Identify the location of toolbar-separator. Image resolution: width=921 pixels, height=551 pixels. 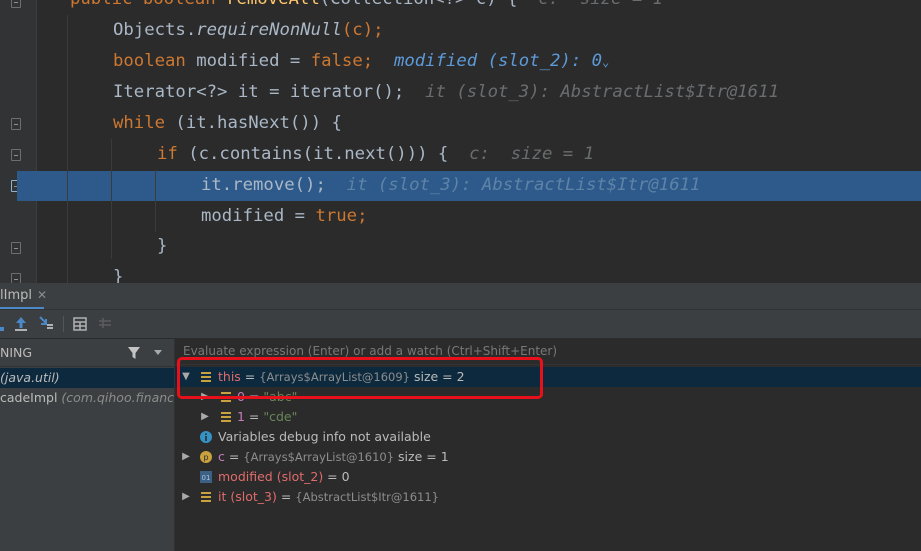
(63, 324).